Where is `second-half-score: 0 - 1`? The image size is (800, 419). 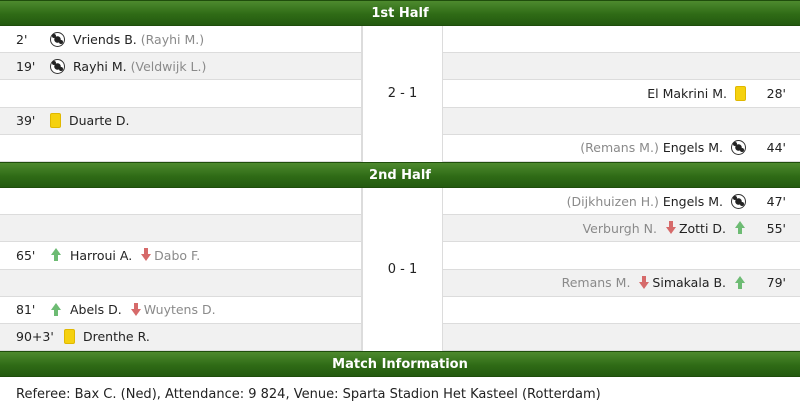 second-half-score: 0 - 1 is located at coordinates (402, 269).